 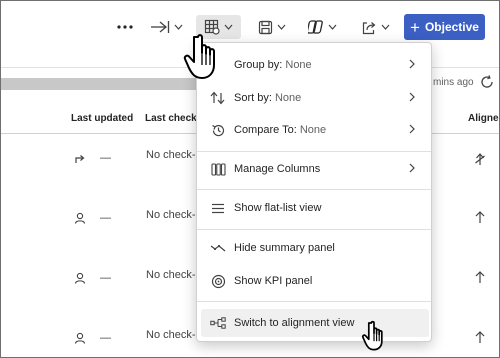 What do you see at coordinates (102, 118) in the screenshot?
I see `column-header-last-updated: Last updated` at bounding box center [102, 118].